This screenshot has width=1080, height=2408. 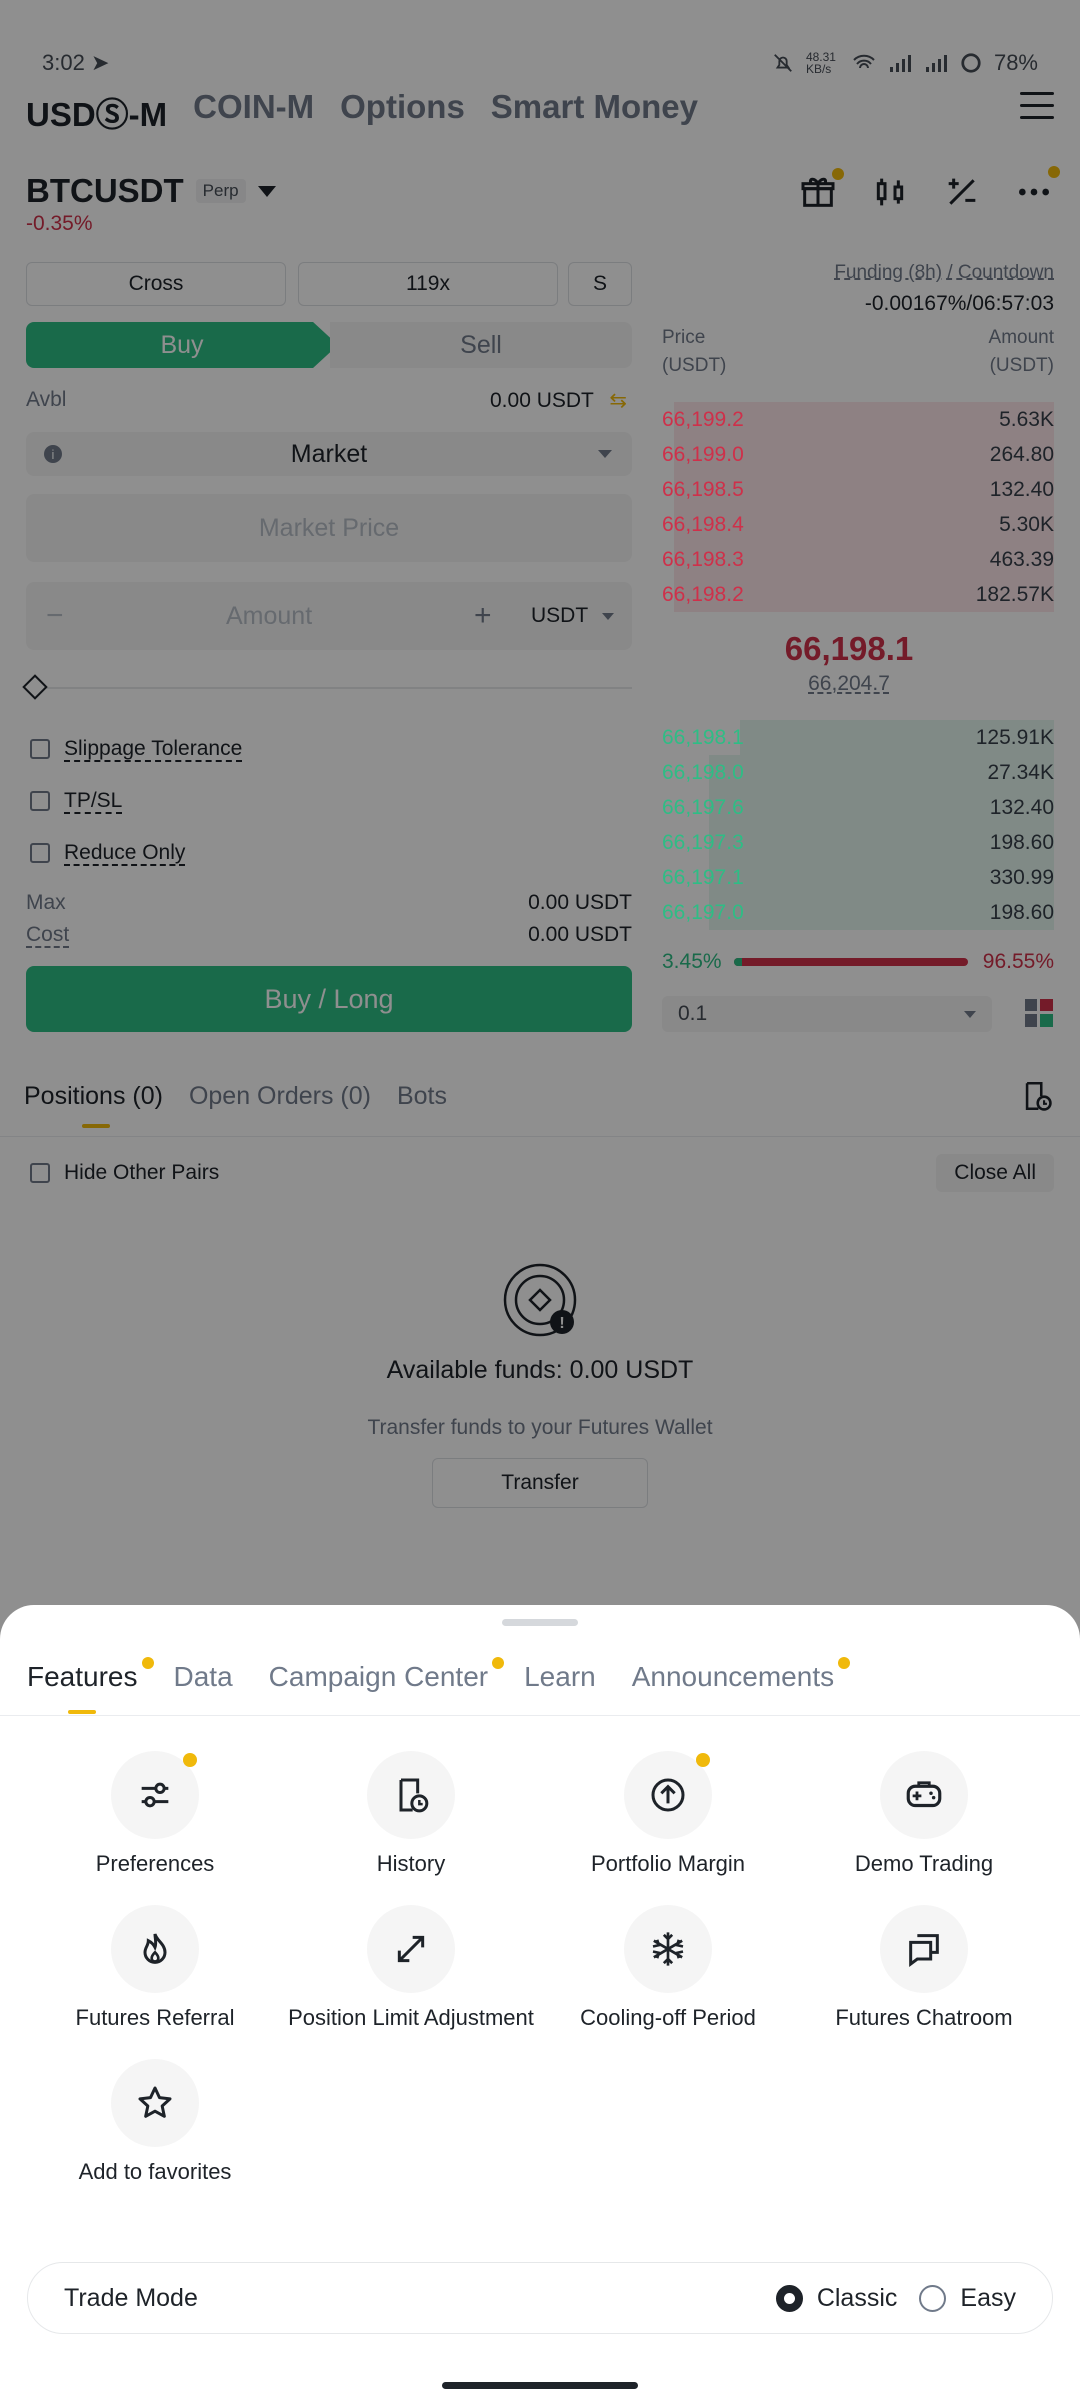 I want to click on flame-icon, so click(x=155, y=1949).